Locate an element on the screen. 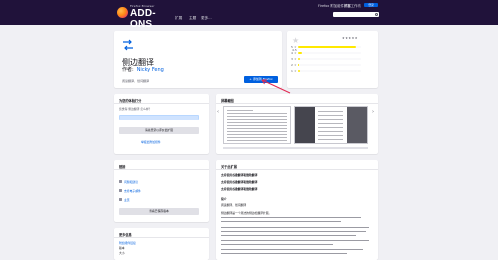 This screenshot has width=498, height=260. support-link: 问题和建议 is located at coordinates (131, 182).